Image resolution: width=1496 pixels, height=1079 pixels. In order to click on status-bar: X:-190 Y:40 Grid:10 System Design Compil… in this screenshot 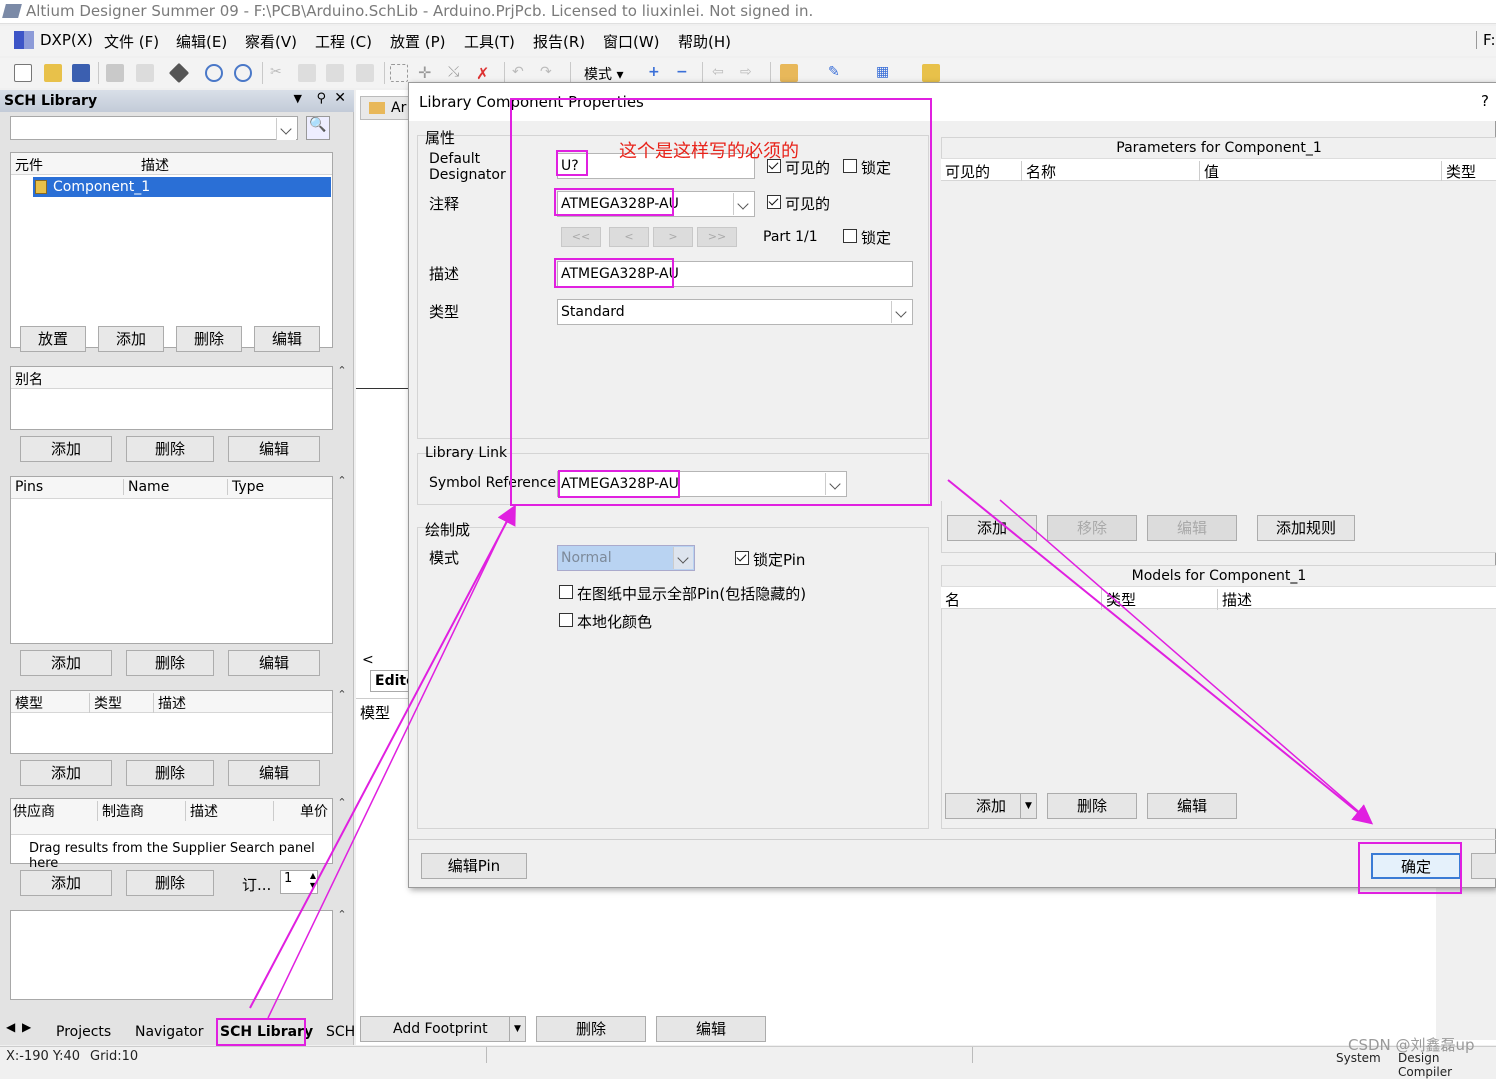, I will do `click(748, 1062)`.